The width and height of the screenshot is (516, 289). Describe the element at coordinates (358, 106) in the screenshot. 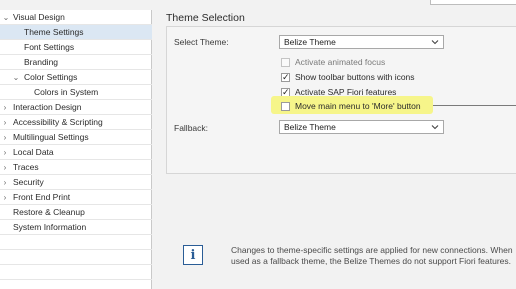

I see `option-label: Move main menu to 'More' button` at that location.